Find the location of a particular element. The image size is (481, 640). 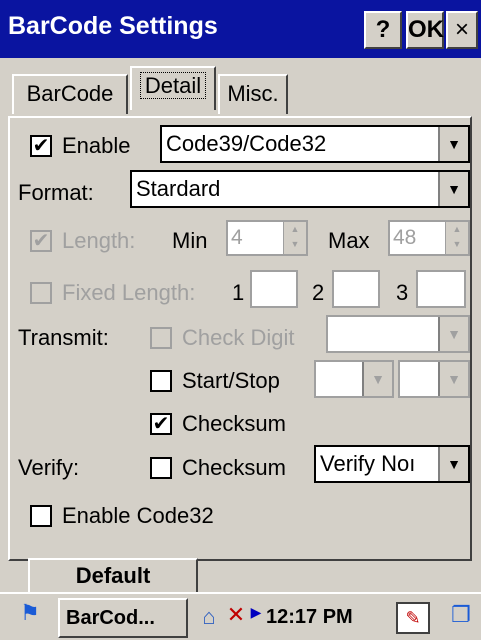

enable-code32-label: Enable Code32 is located at coordinates (138, 515).